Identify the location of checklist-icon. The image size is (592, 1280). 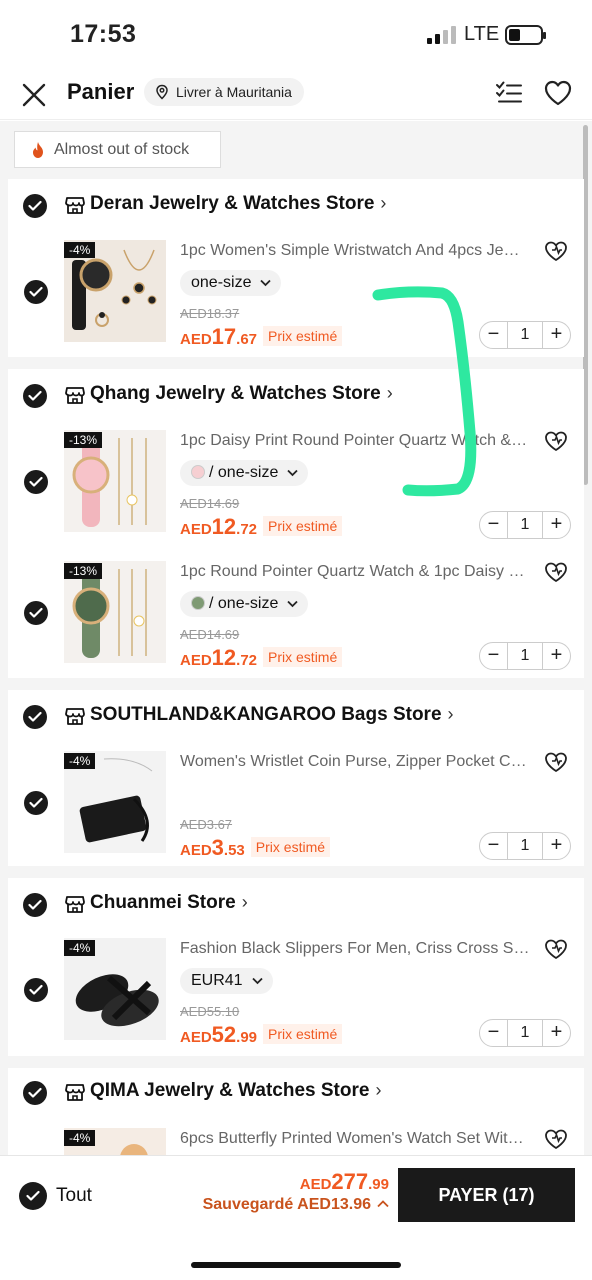
(509, 92).